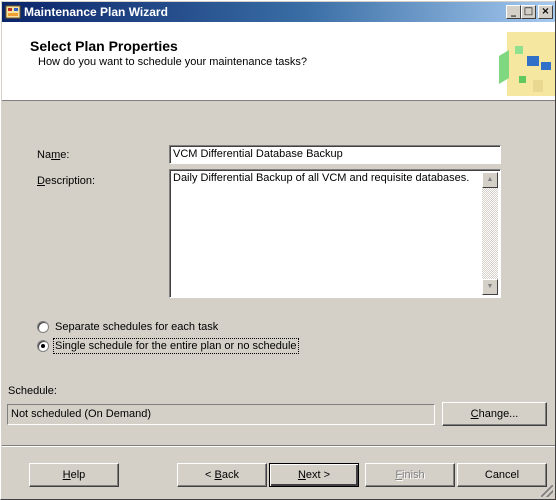  What do you see at coordinates (314, 475) in the screenshot?
I see `next-button: Next >` at bounding box center [314, 475].